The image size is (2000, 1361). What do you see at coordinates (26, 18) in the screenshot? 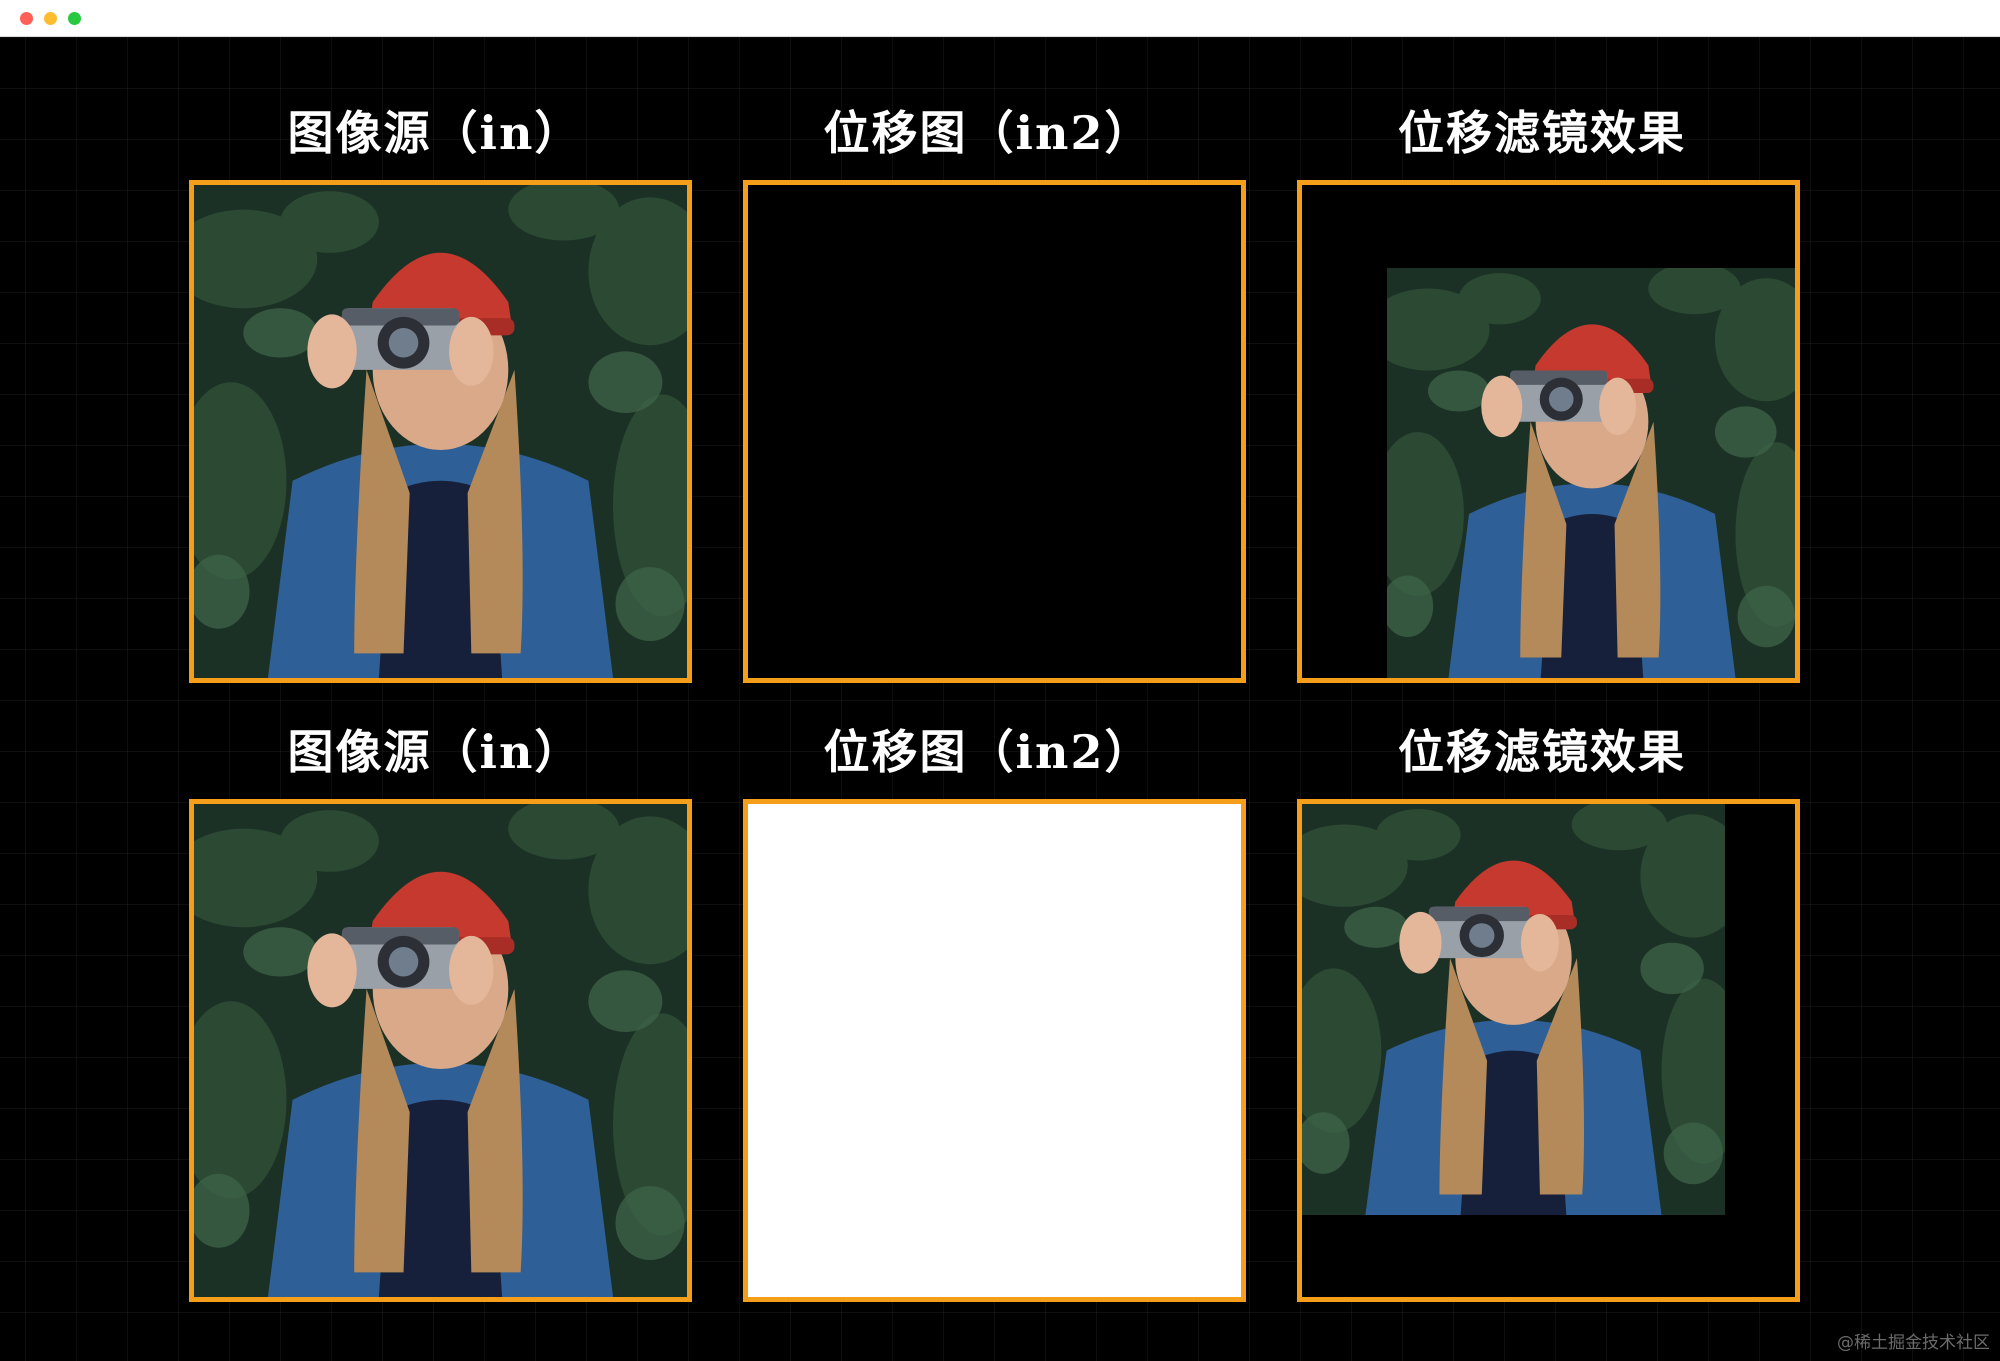
I see `close-button` at bounding box center [26, 18].